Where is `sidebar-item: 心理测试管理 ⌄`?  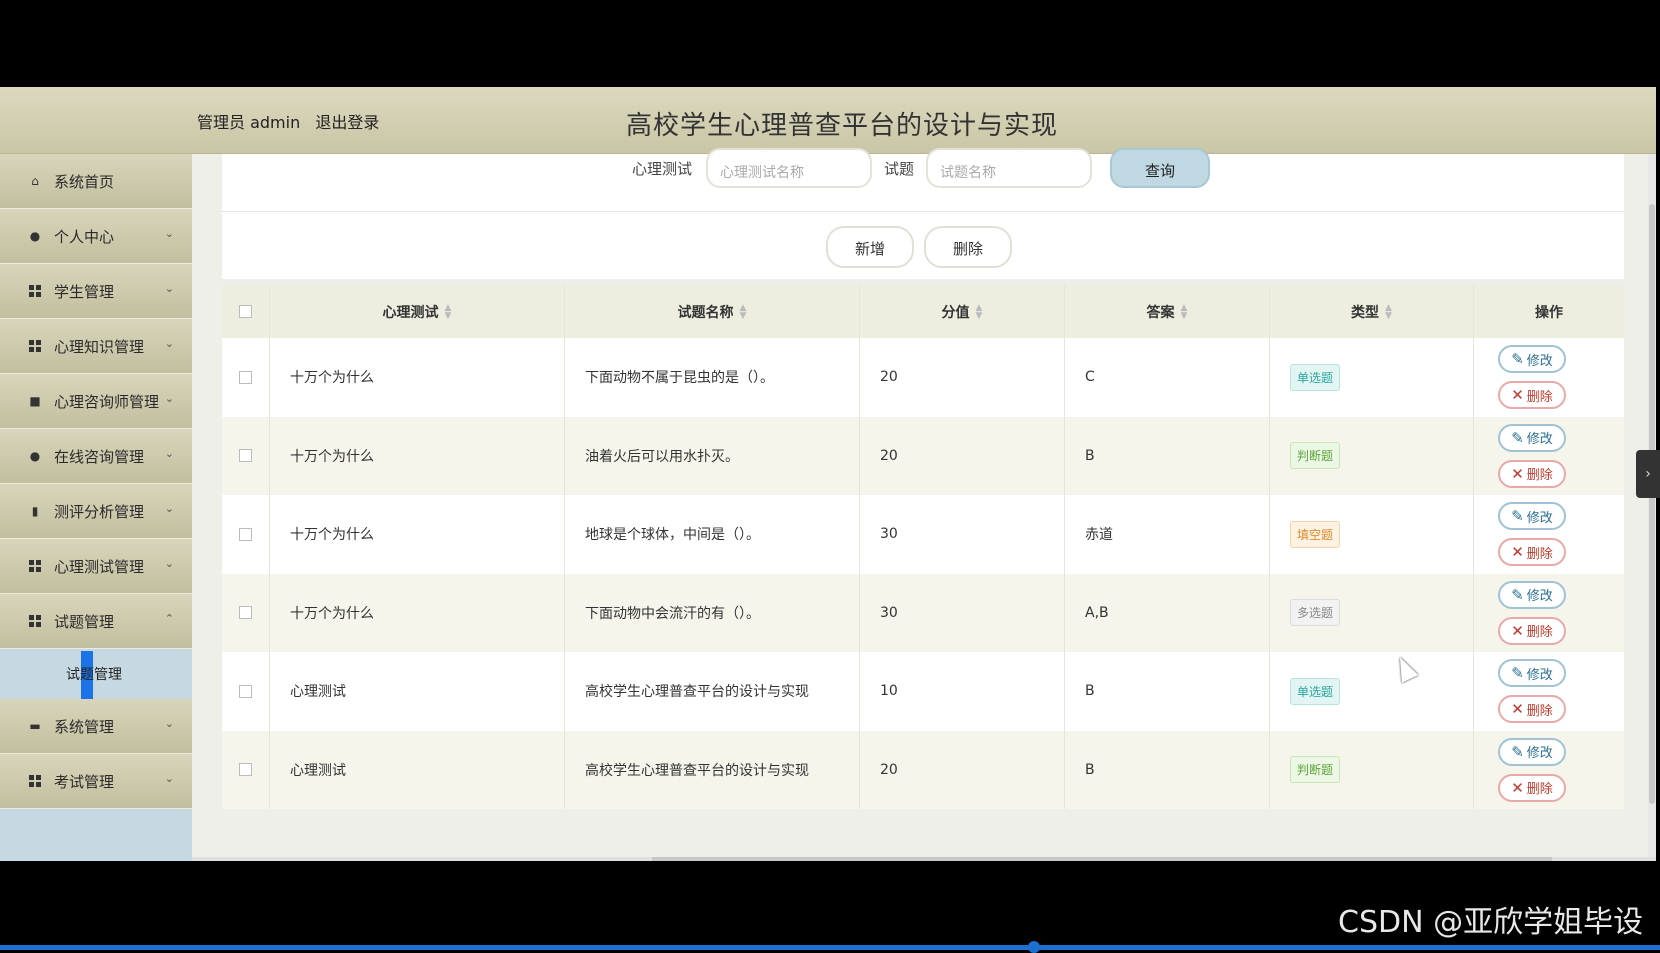 sidebar-item: 心理测试管理 ⌄ is located at coordinates (96, 566).